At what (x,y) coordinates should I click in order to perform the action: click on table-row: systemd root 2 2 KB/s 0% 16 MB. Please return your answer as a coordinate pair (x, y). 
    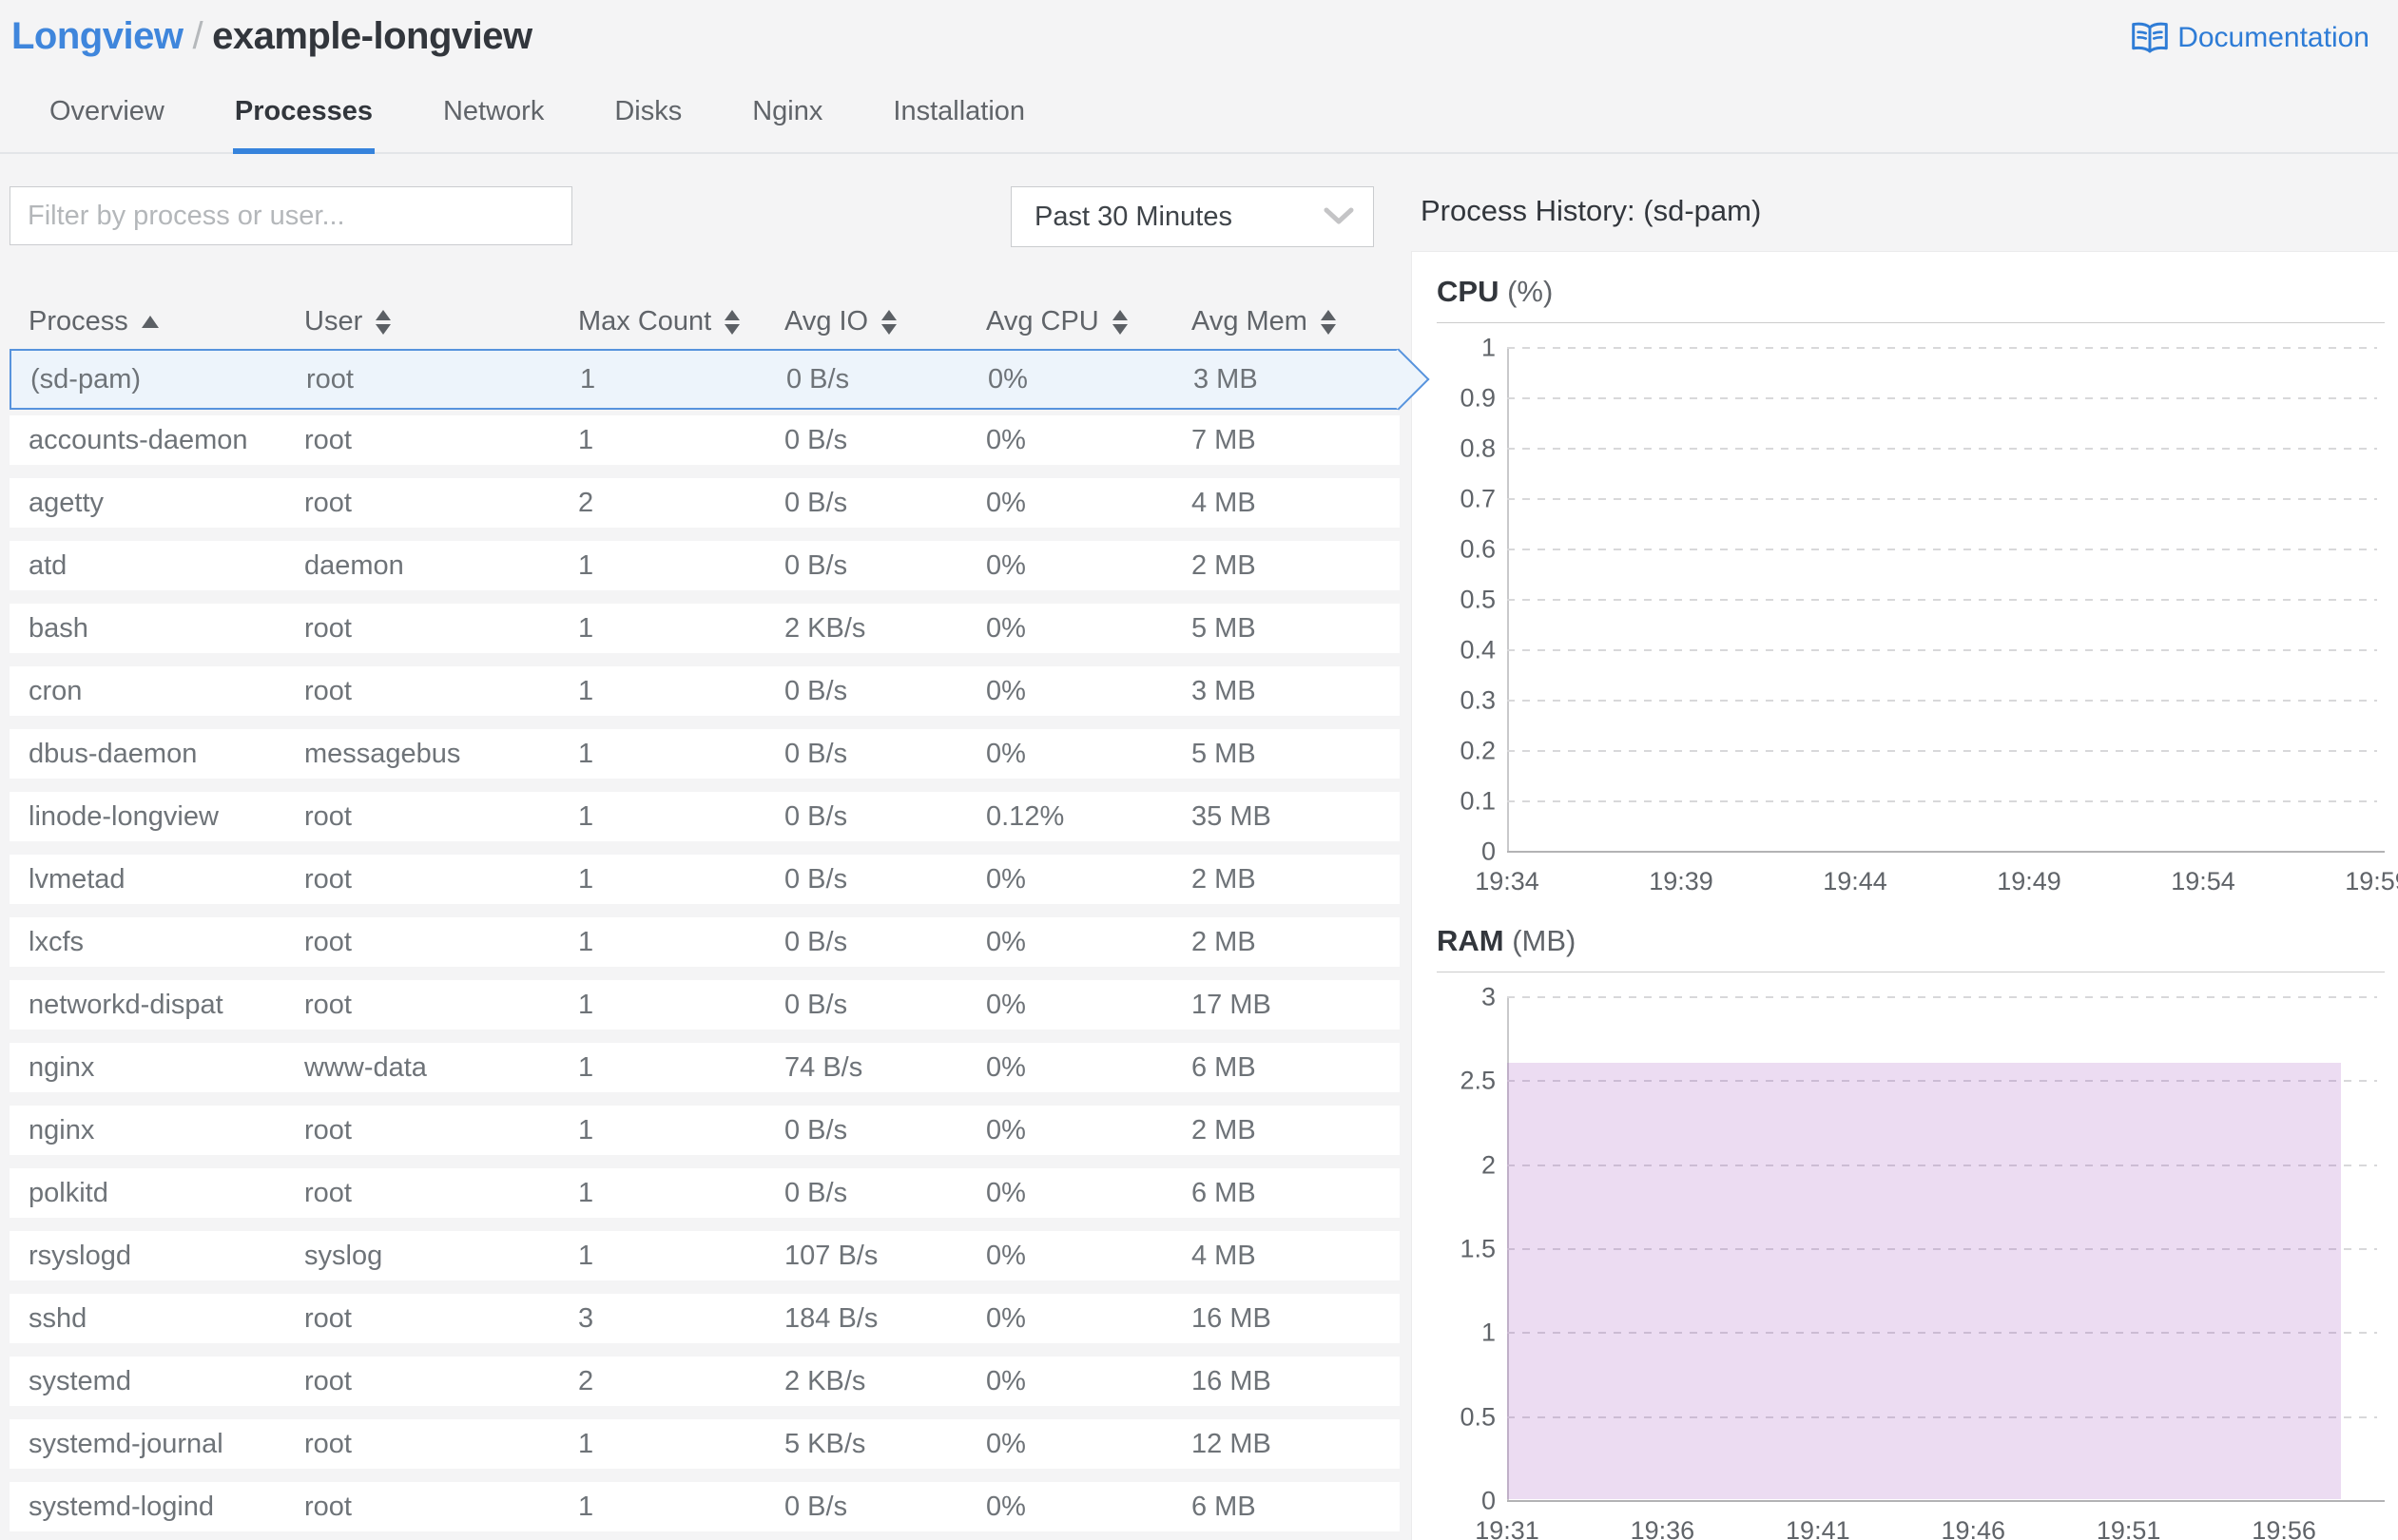
    Looking at the image, I should click on (705, 1381).